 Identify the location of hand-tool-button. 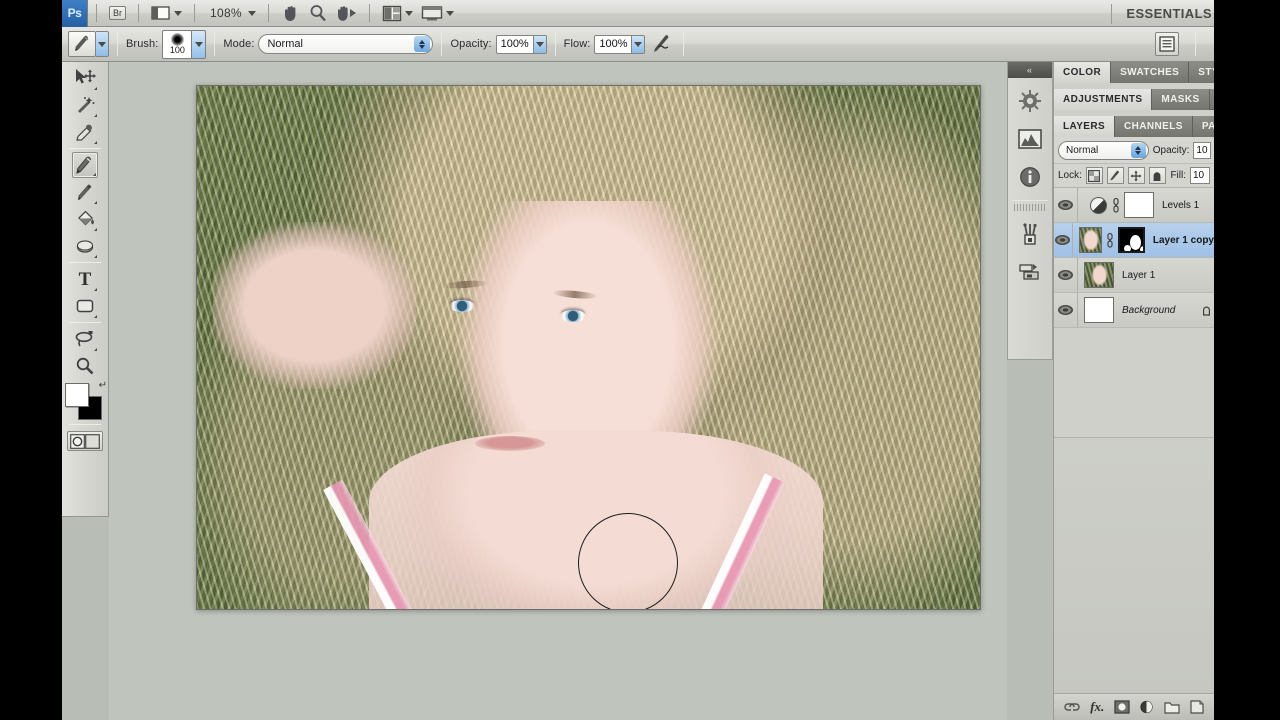
(291, 13).